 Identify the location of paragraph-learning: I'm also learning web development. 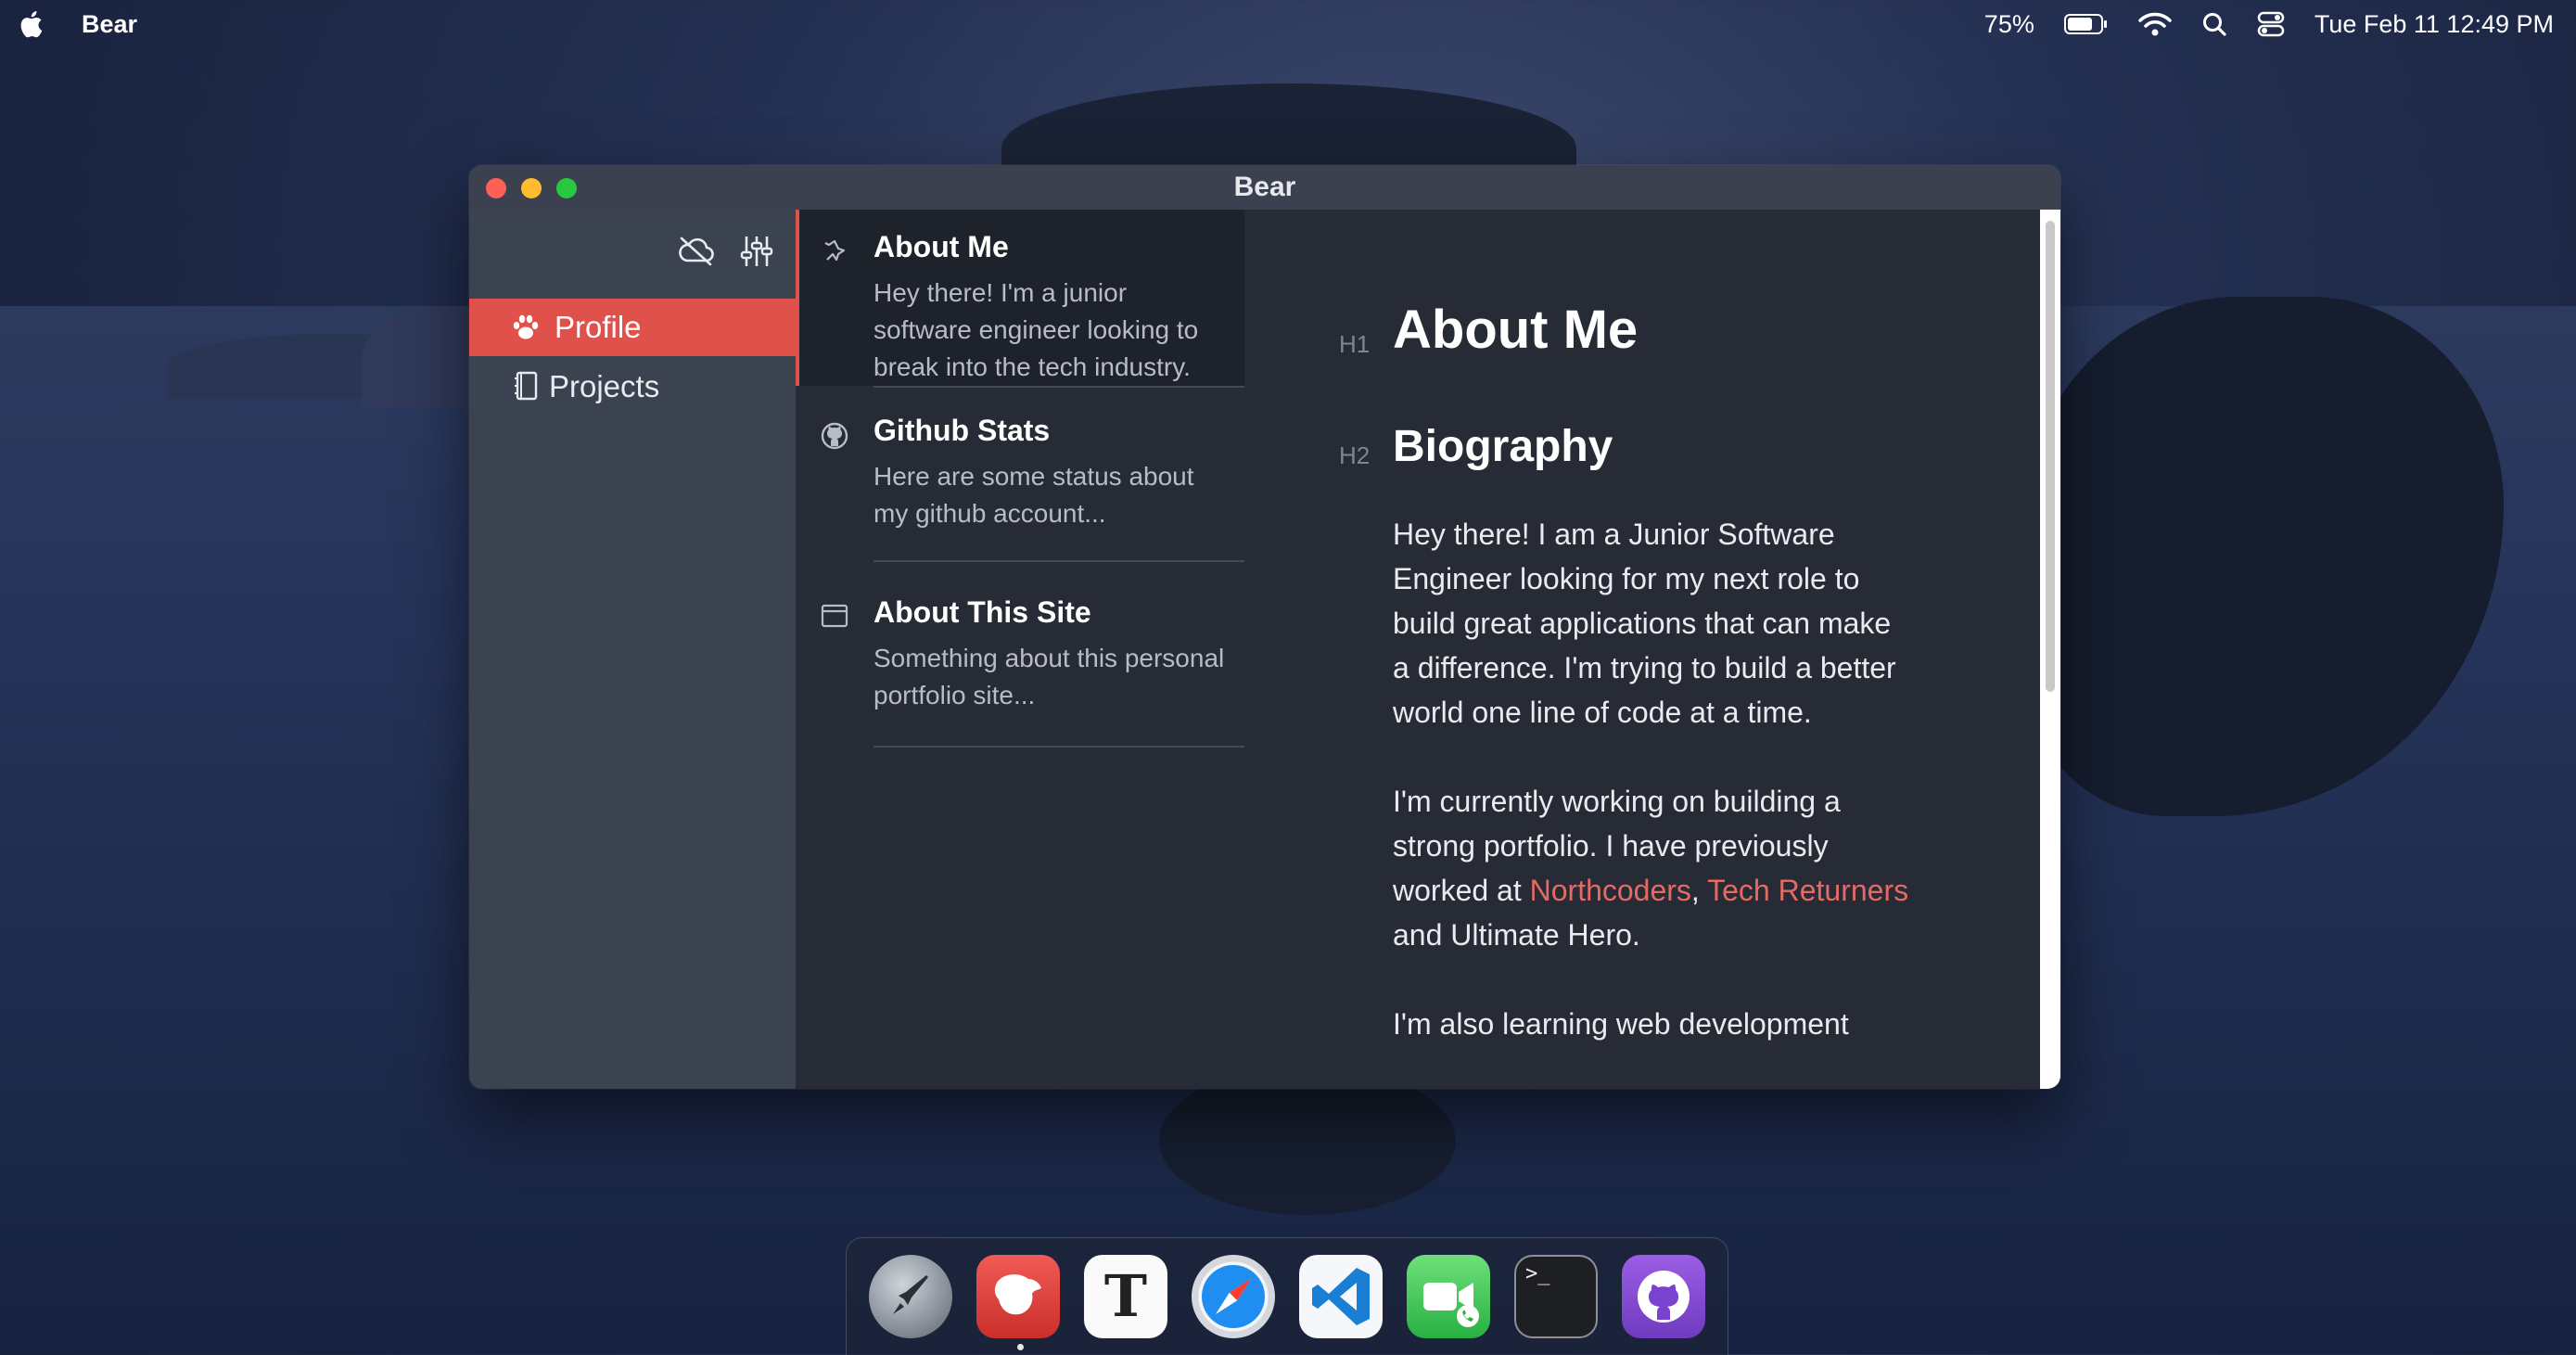
(1621, 1024).